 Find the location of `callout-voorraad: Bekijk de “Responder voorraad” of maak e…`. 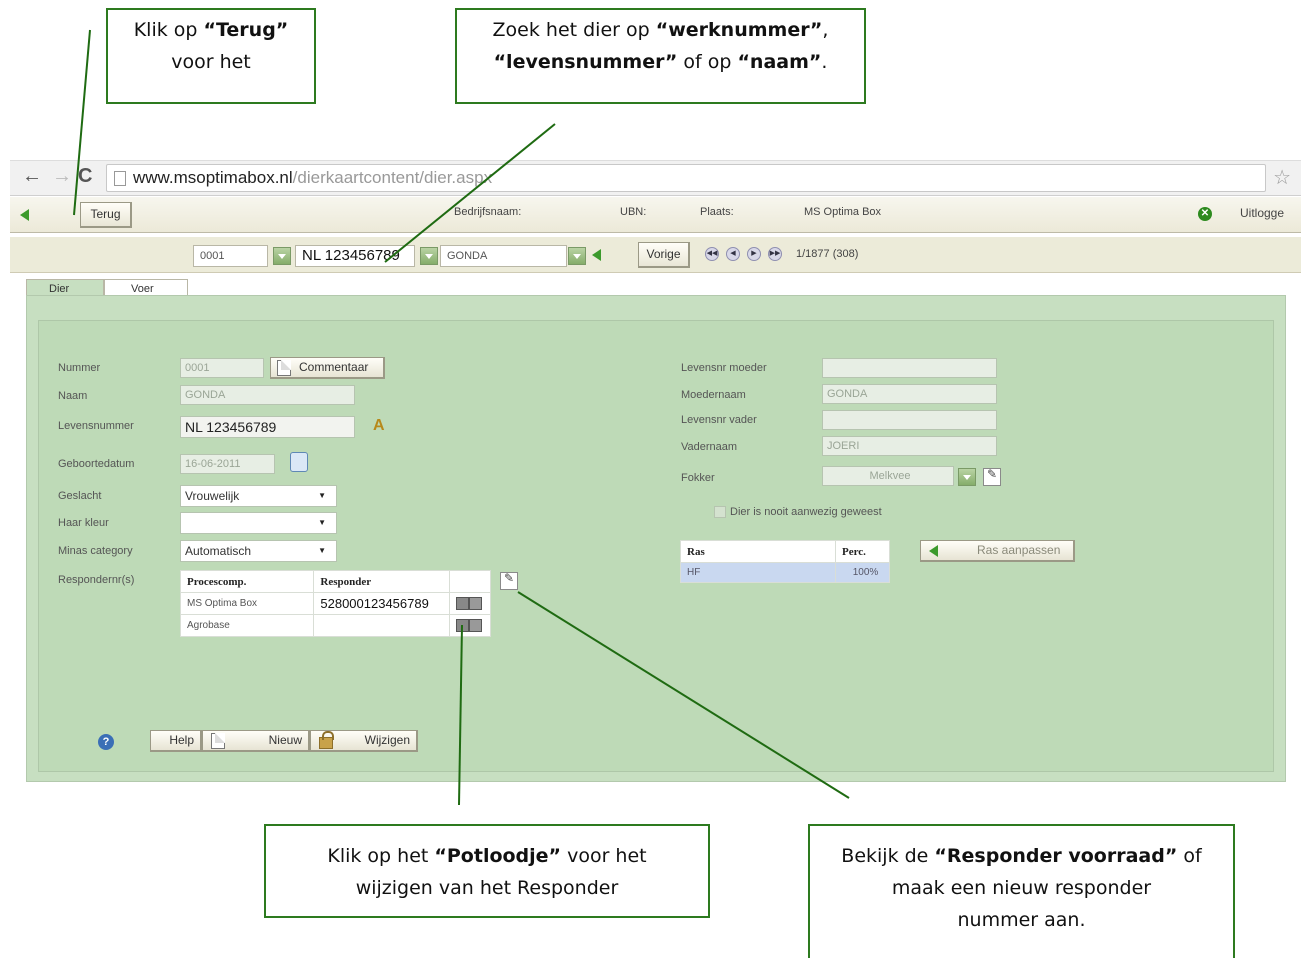

callout-voorraad: Bekijk de “Responder voorraad” of maak e… is located at coordinates (1021, 891).